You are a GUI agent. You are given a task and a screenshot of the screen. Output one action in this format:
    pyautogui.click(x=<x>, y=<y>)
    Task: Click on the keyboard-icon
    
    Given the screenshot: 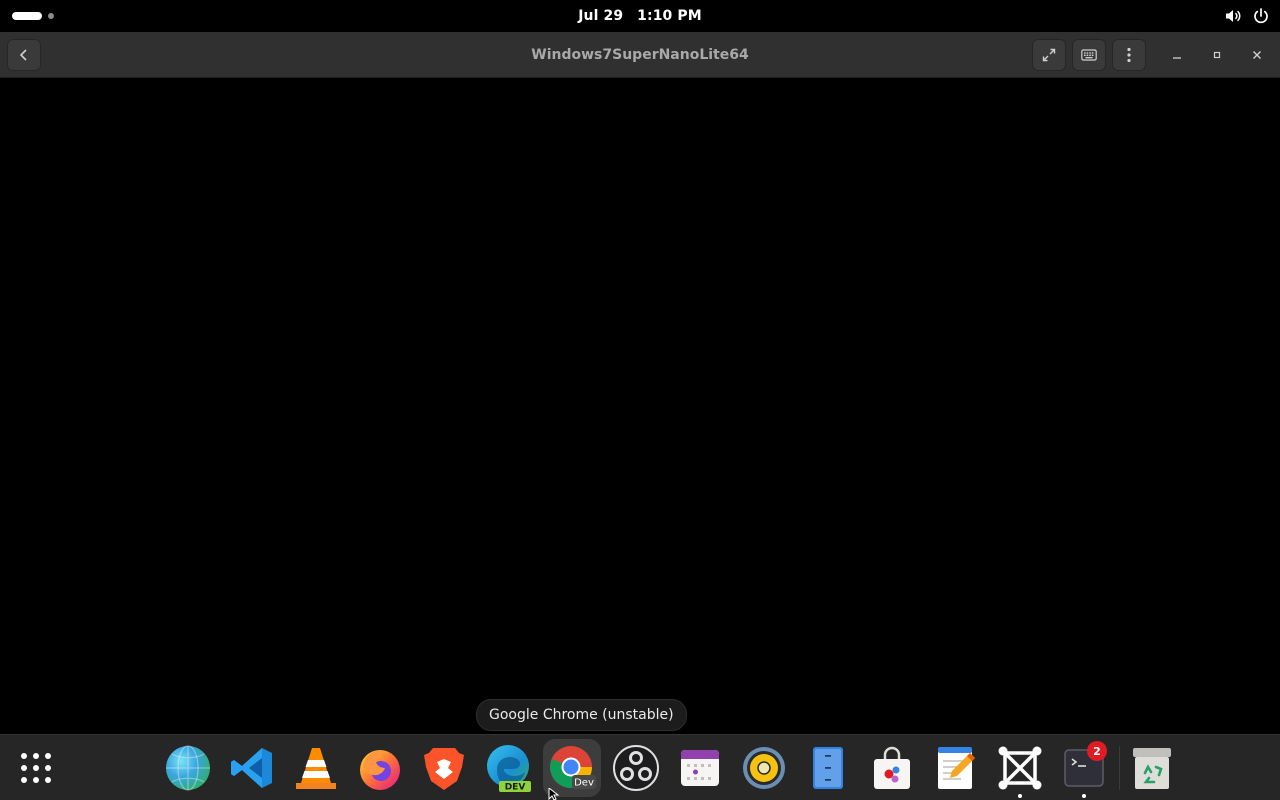 What is the action you would take?
    pyautogui.click(x=1089, y=55)
    